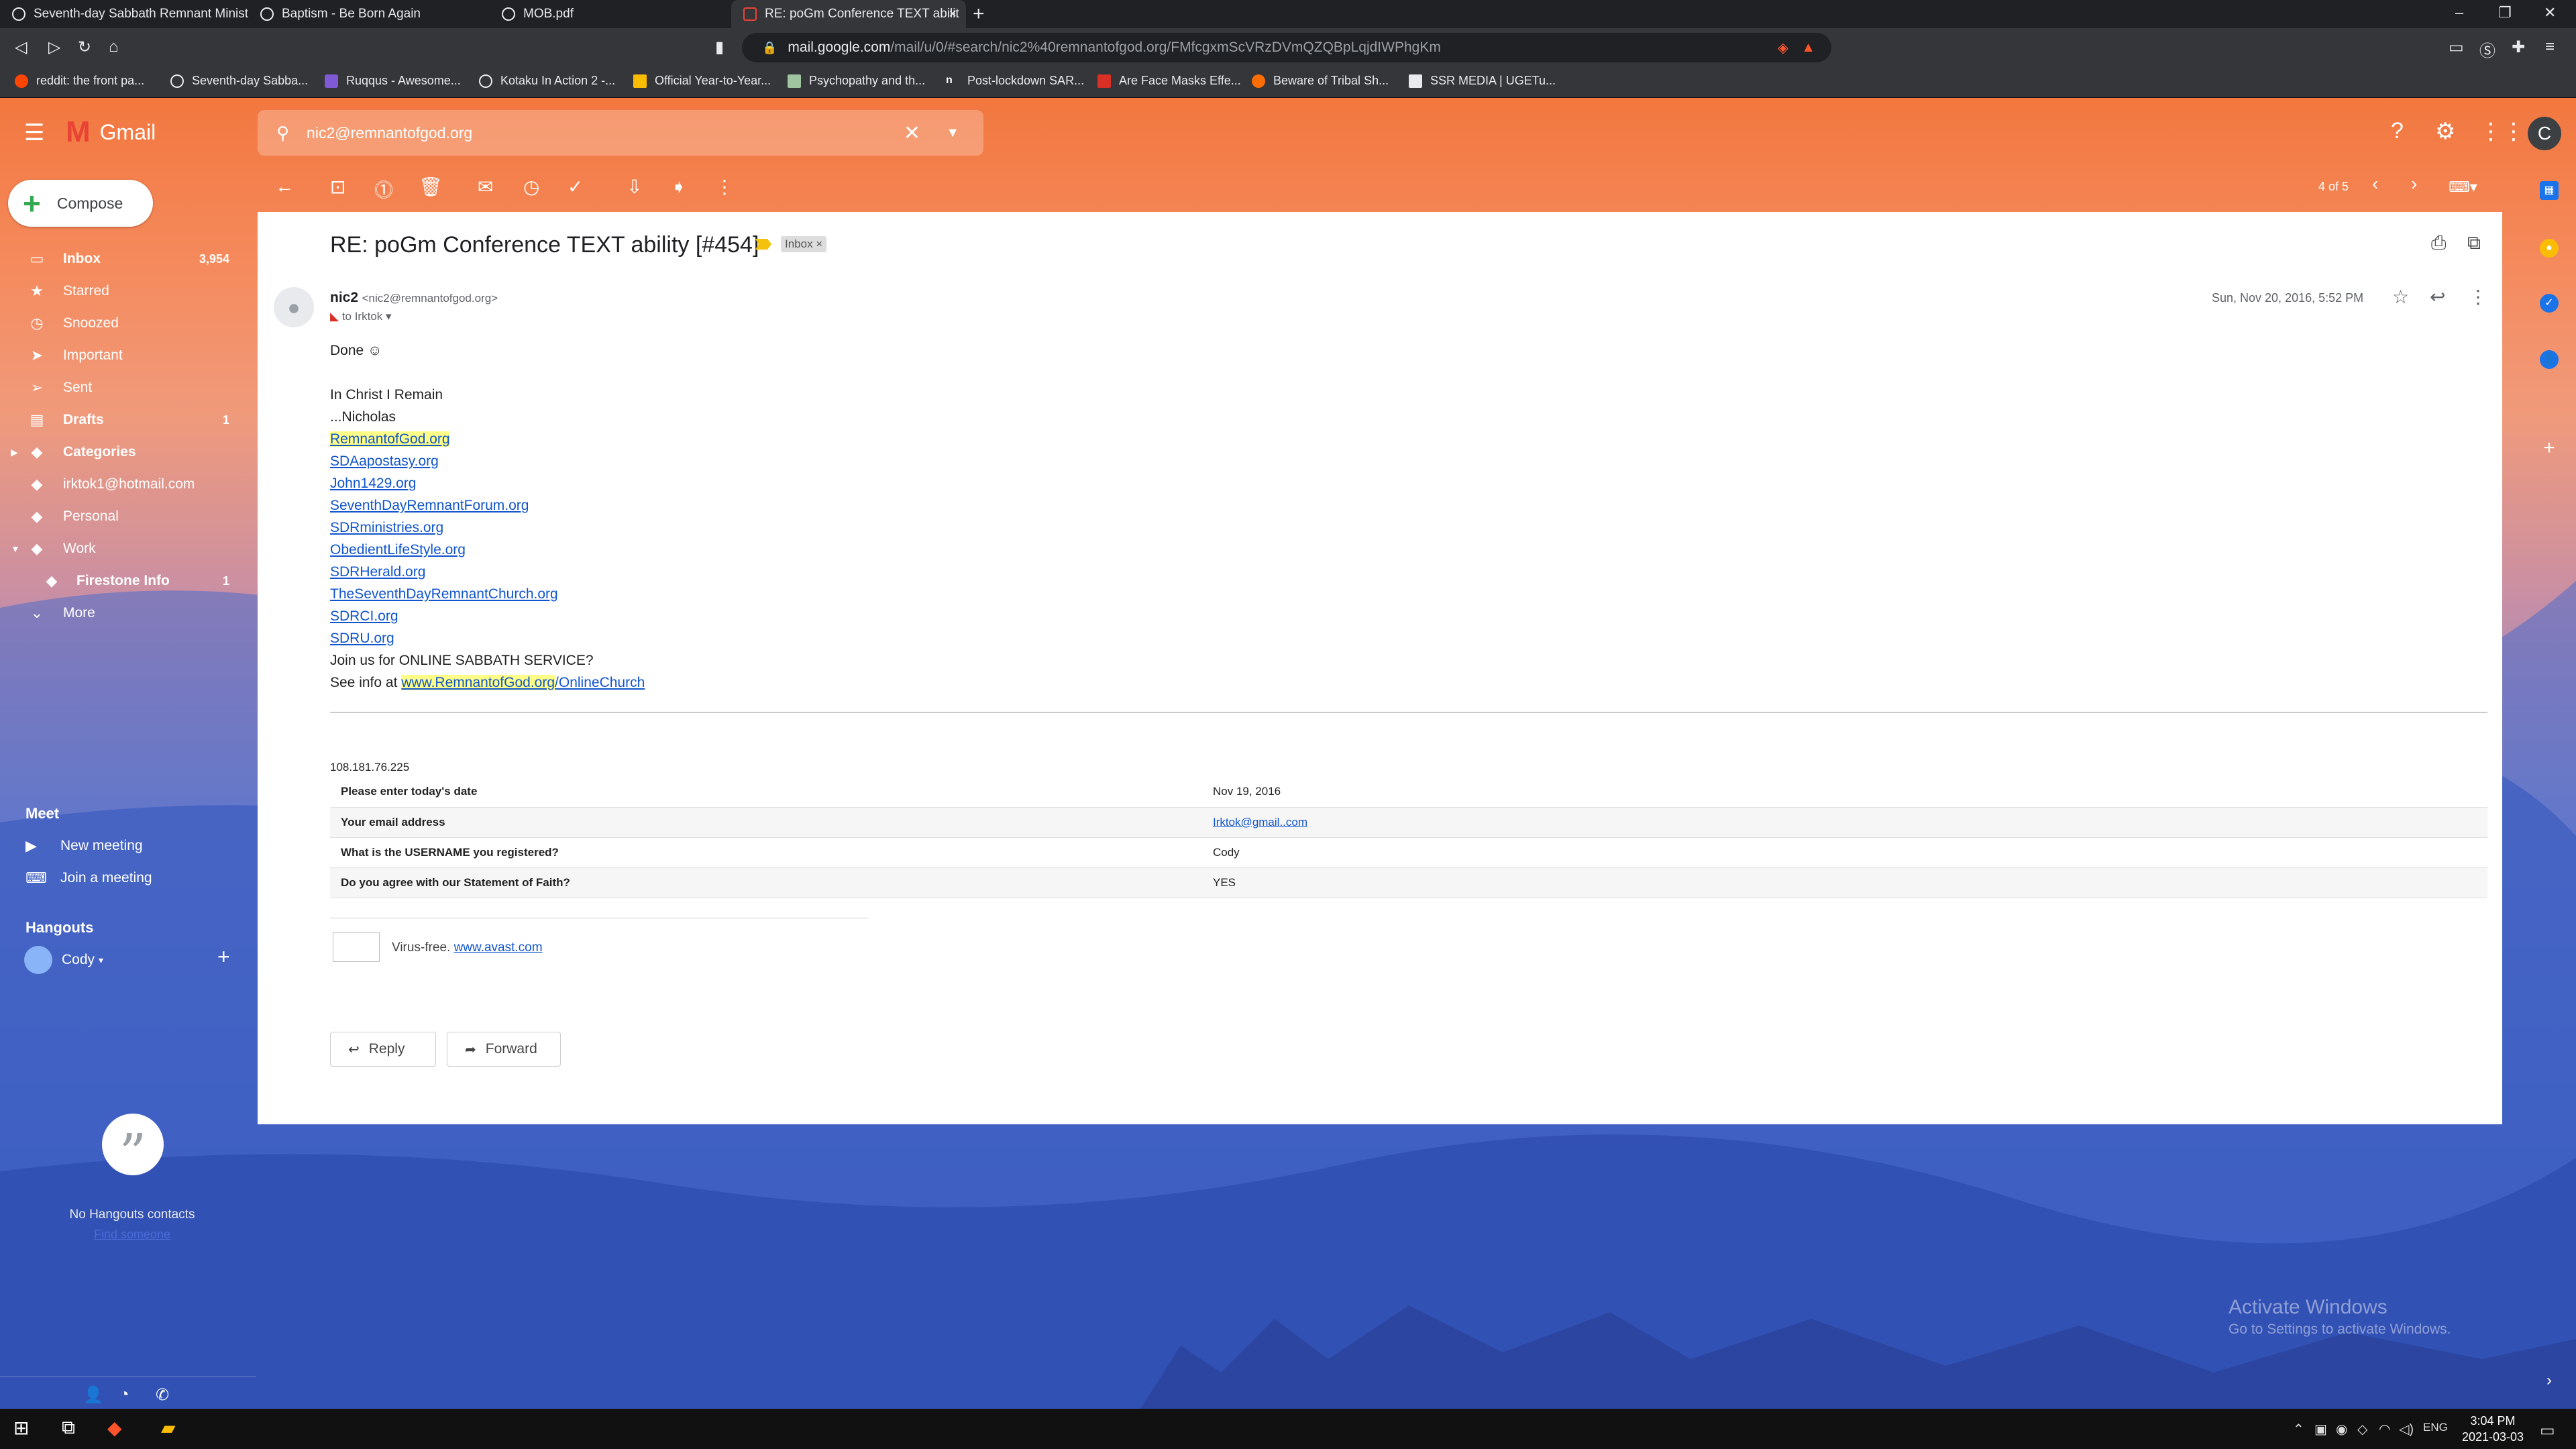 This screenshot has width=2576, height=1449. What do you see at coordinates (124, 549) in the screenshot?
I see `sidebar-item-work: ▼ ◆ Work` at bounding box center [124, 549].